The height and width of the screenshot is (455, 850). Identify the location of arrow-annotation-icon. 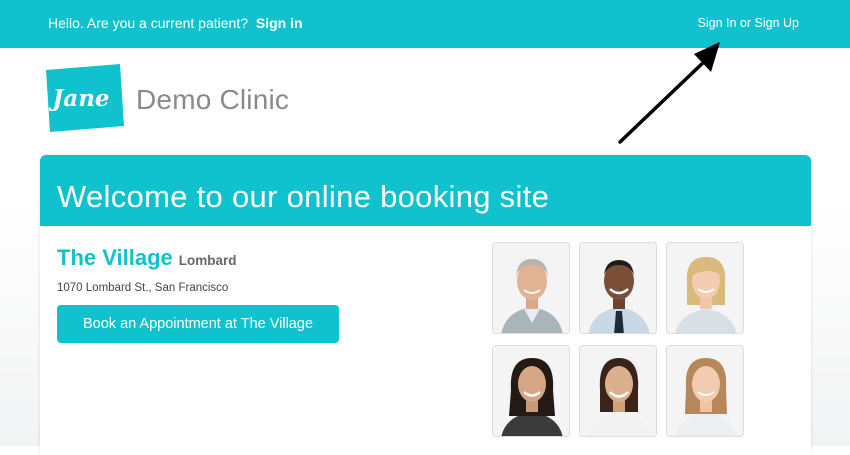
(669, 93).